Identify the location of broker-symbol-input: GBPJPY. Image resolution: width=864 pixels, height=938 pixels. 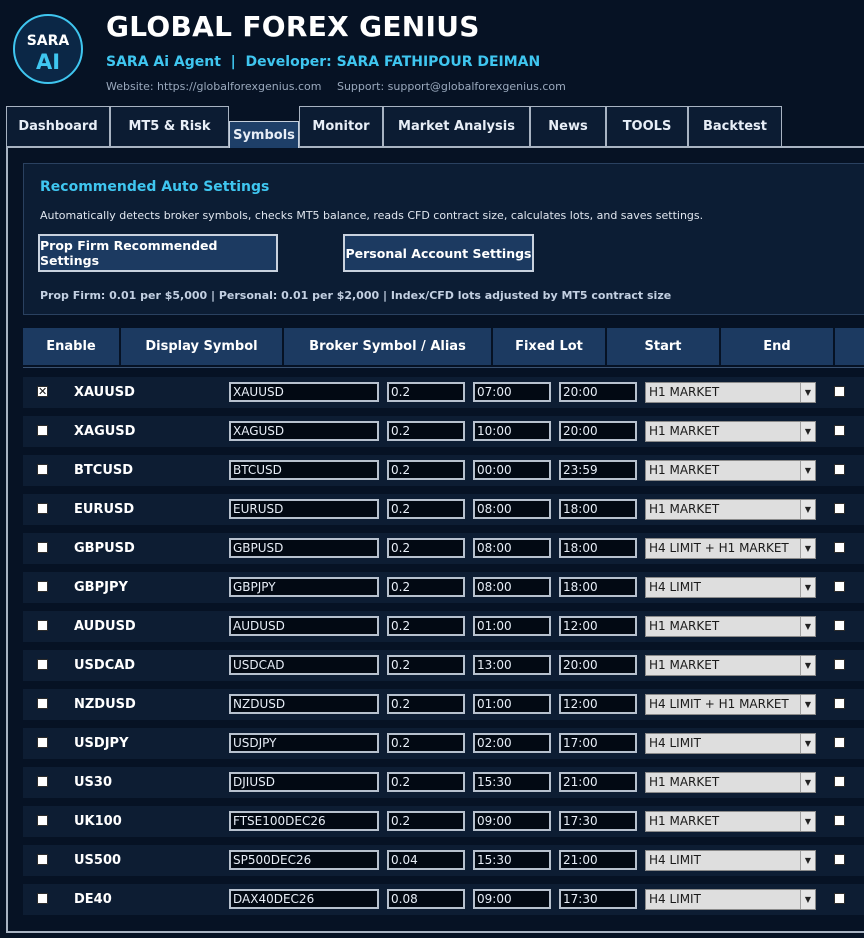
(304, 587).